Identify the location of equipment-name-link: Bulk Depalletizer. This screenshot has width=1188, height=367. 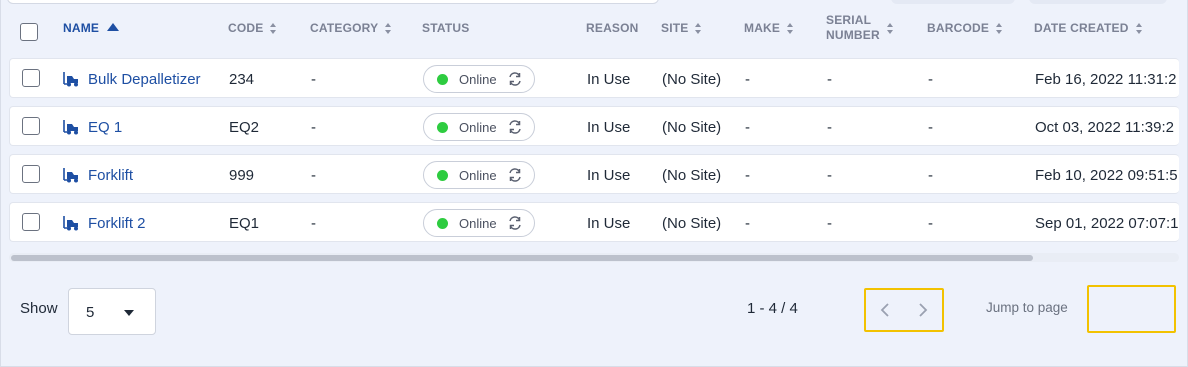
(132, 79).